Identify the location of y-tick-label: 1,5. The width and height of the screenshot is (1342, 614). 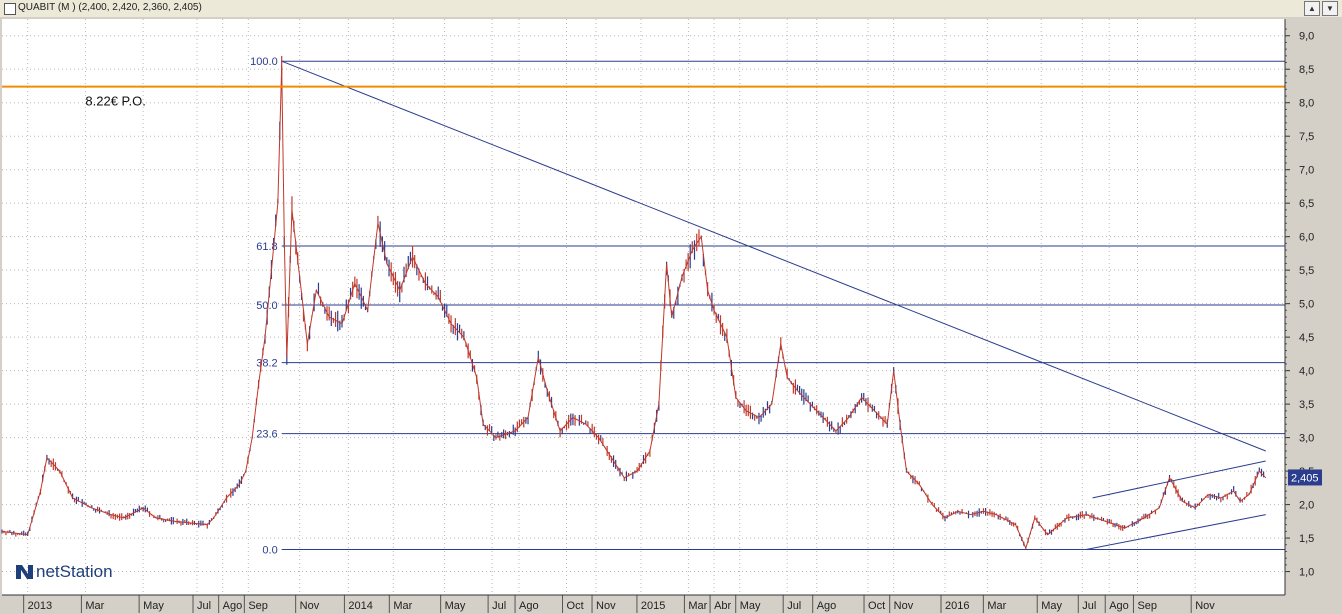
(1306, 539).